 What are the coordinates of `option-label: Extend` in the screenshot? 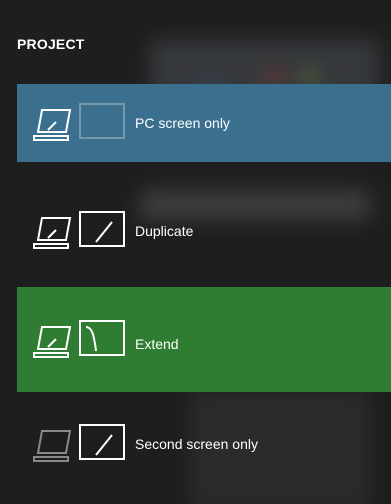 It's located at (157, 343).